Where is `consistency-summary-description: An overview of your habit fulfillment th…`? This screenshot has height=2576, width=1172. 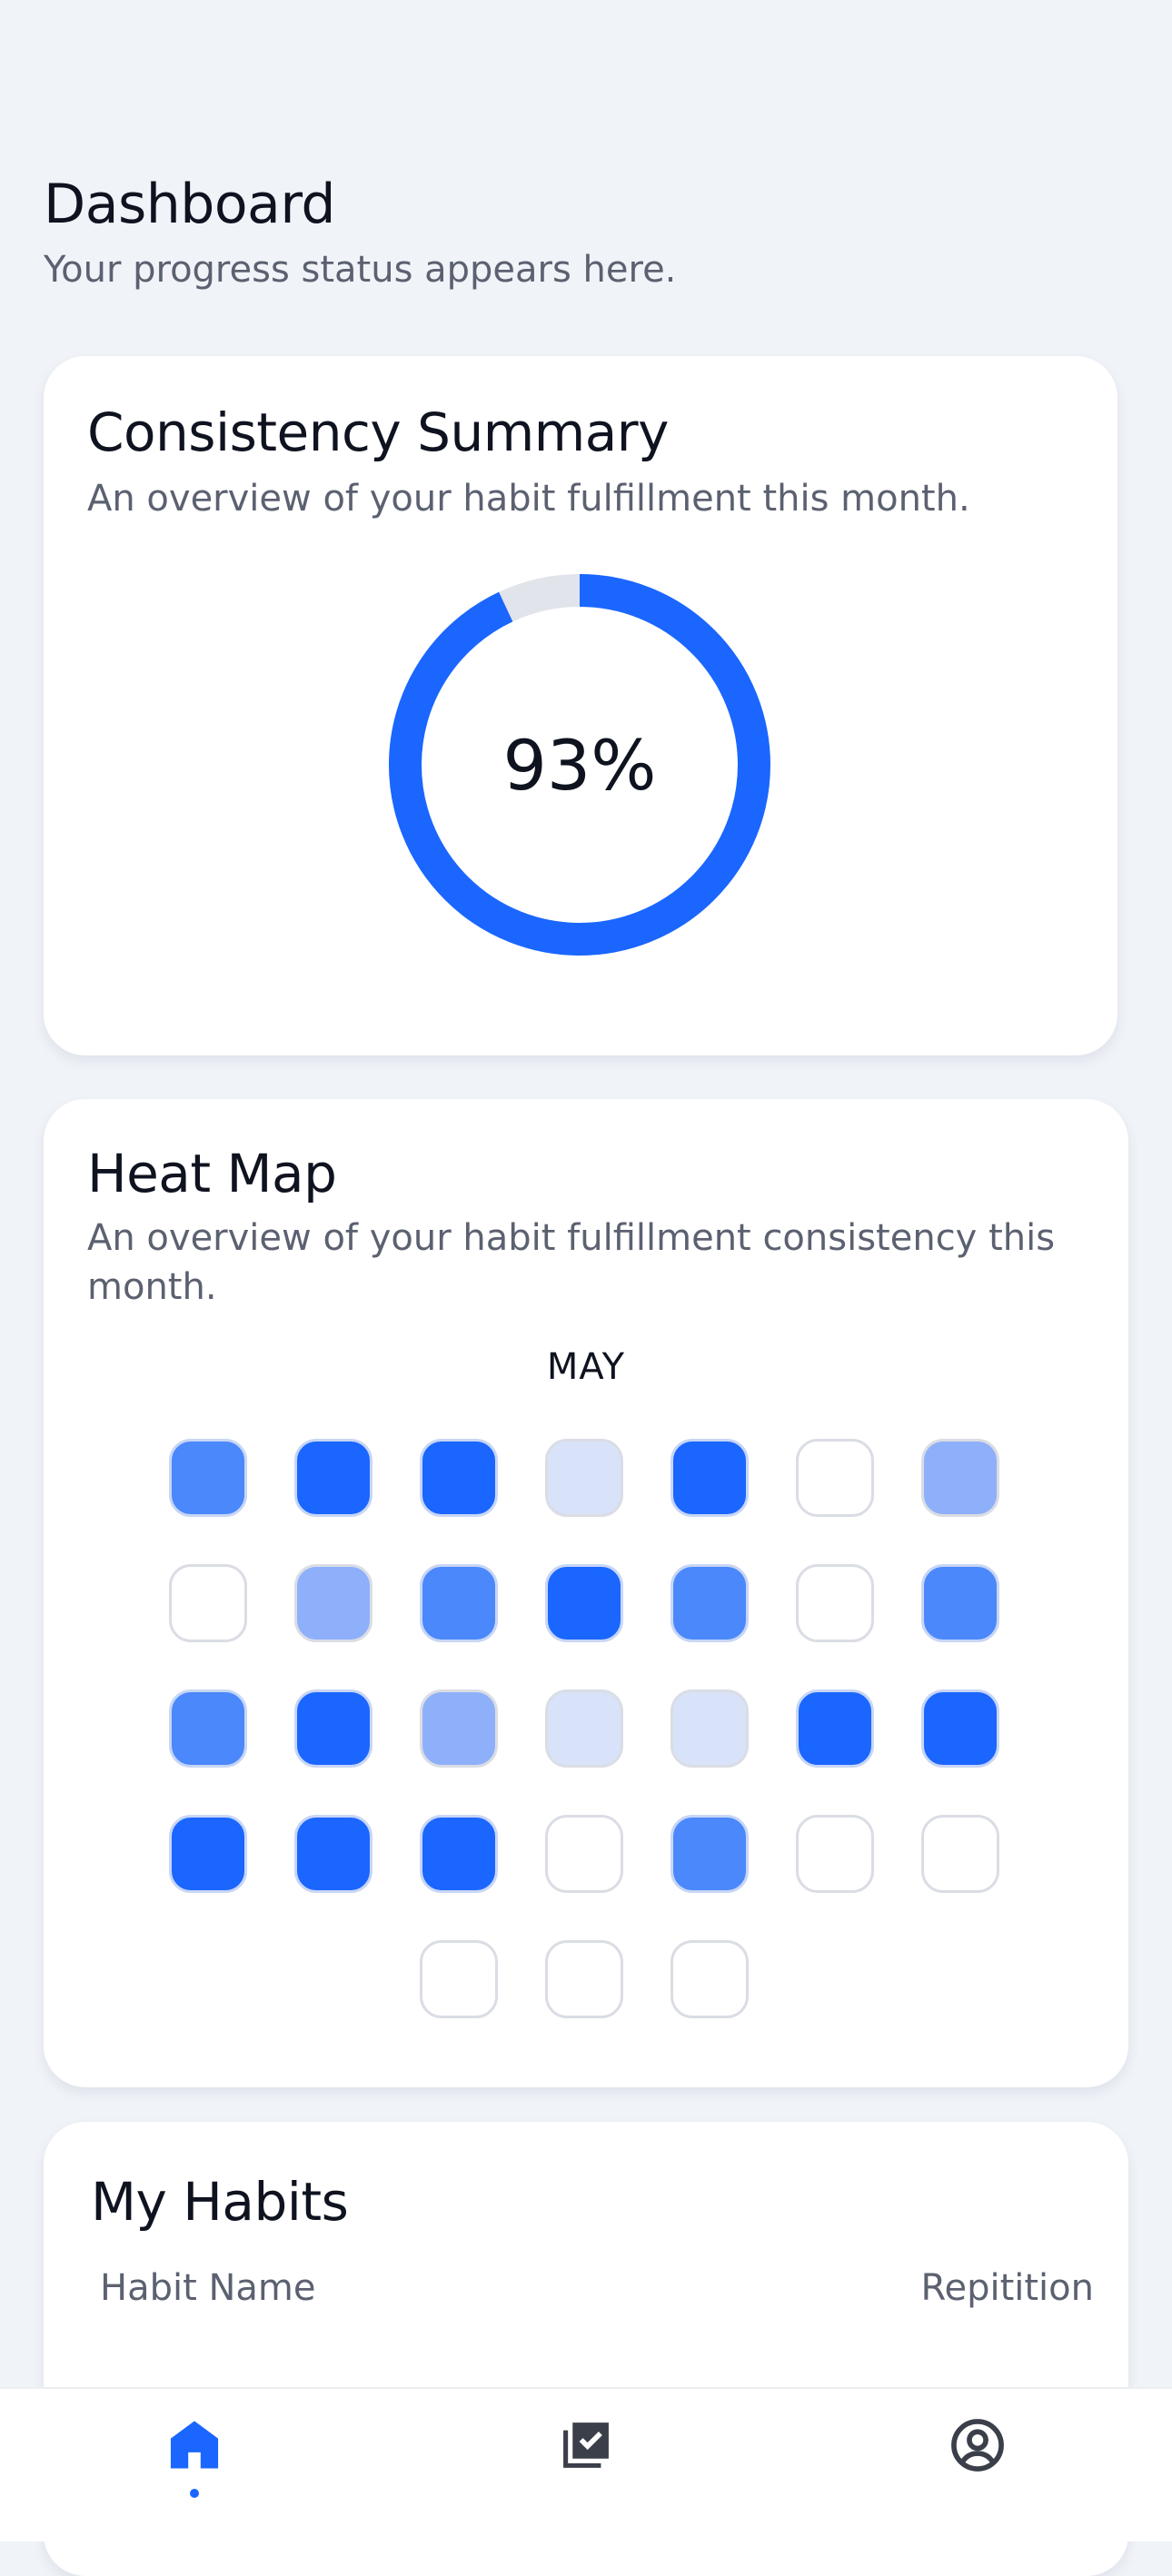
consistency-summary-description: An overview of your habit fulfillment th… is located at coordinates (528, 499).